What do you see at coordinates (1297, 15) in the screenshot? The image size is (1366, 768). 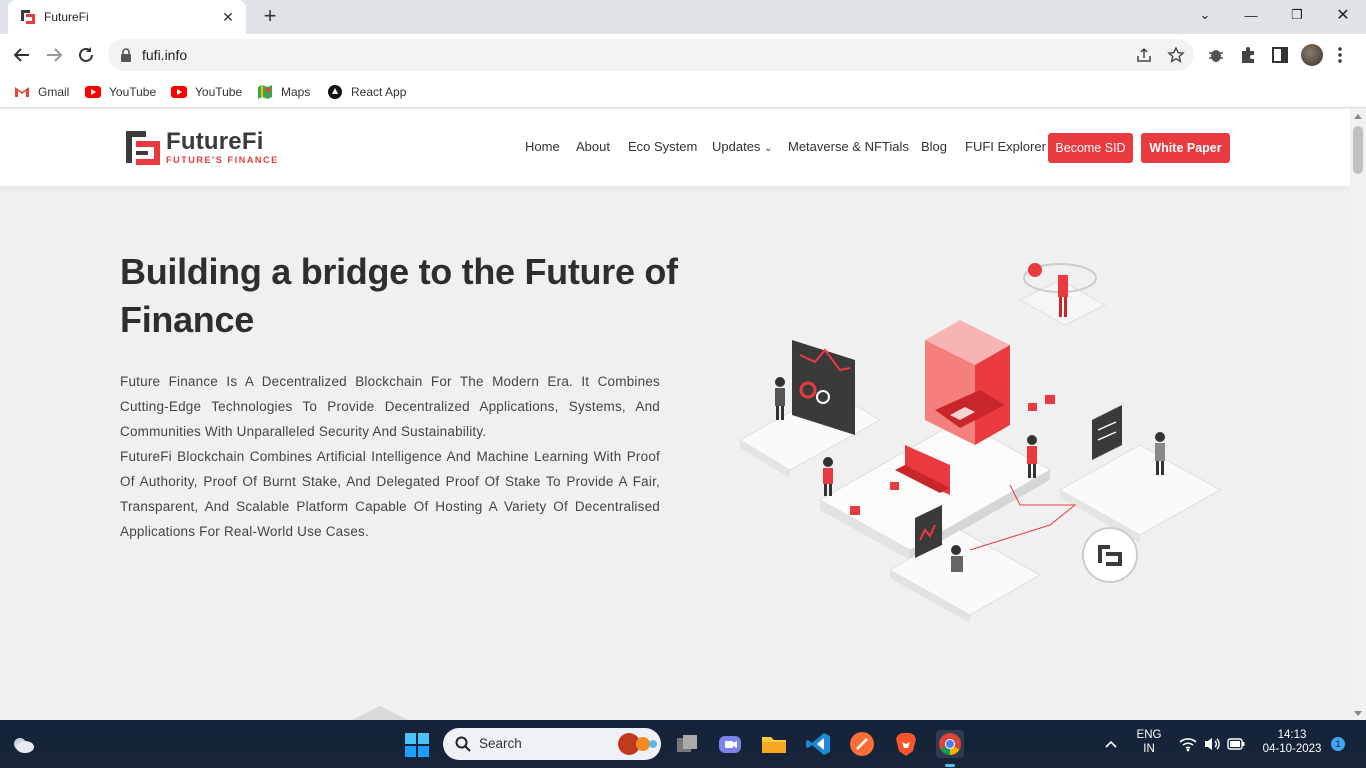 I see `restore-button: ❐` at bounding box center [1297, 15].